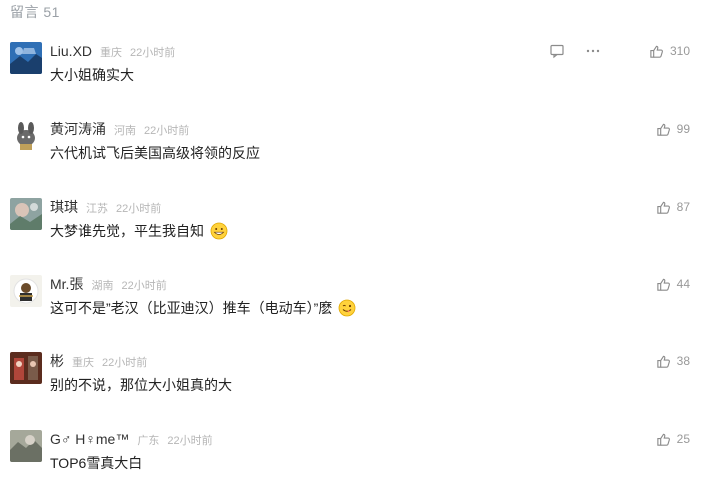  What do you see at coordinates (155, 153) in the screenshot?
I see `comment-text: 六代机试飞后美国高级将领的反应` at bounding box center [155, 153].